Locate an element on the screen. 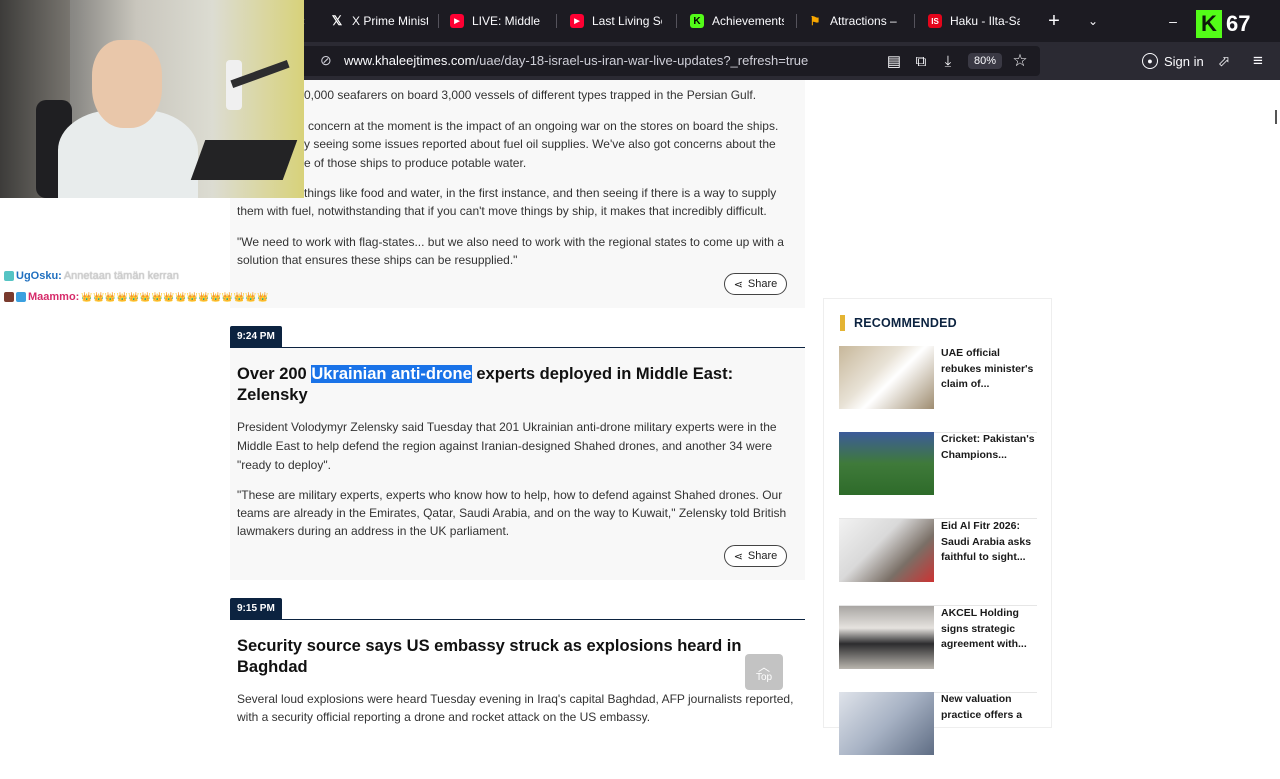  tab-list-chevron-down-icon: ⌄ is located at coordinates (1093, 21).